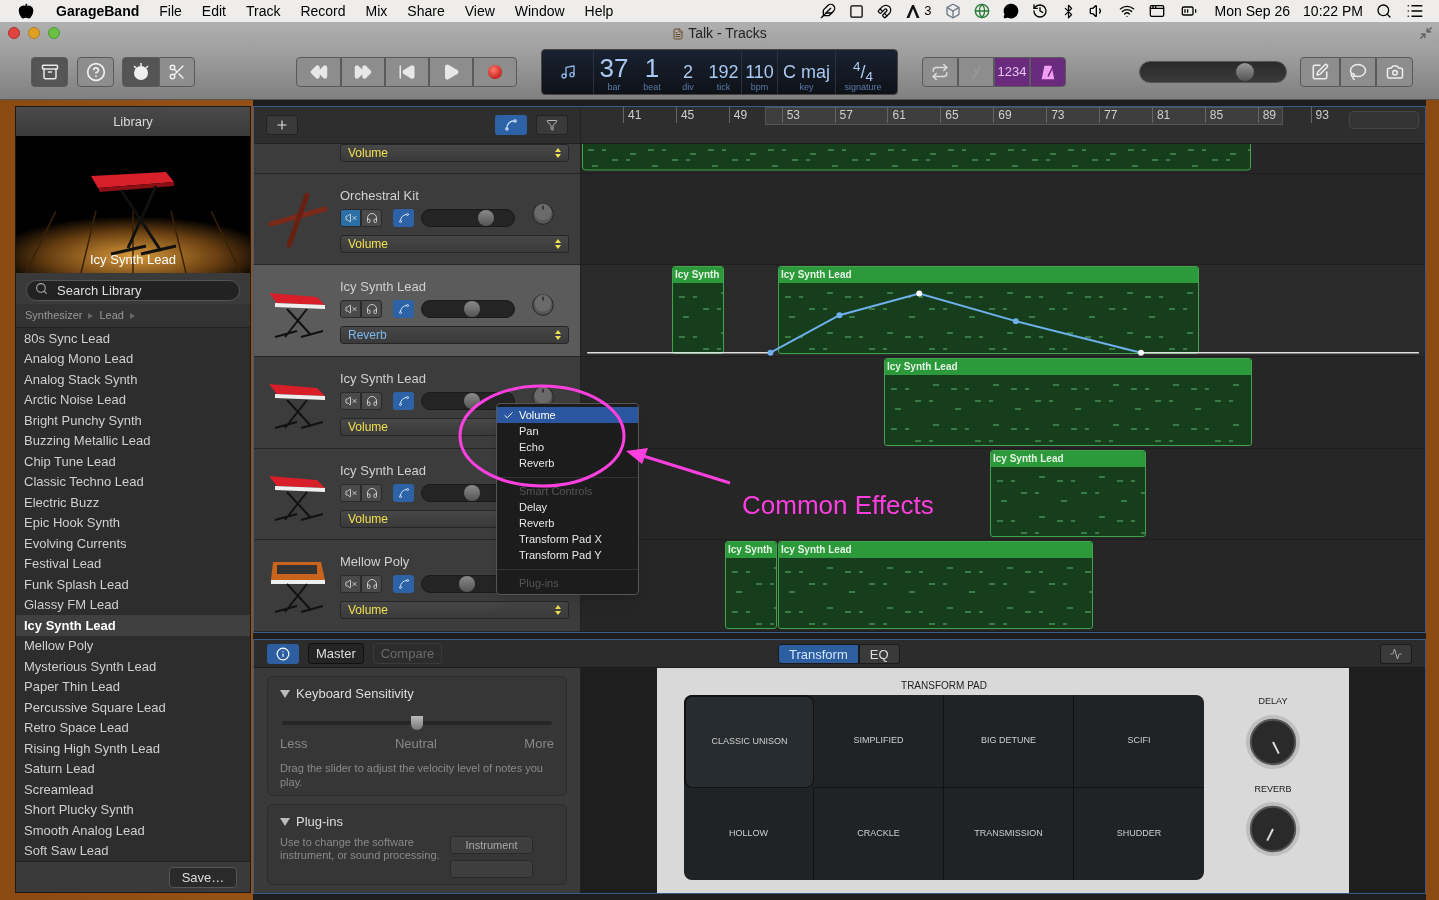 The width and height of the screenshot is (1439, 900). I want to click on sensitivity-slider, so click(417, 722).